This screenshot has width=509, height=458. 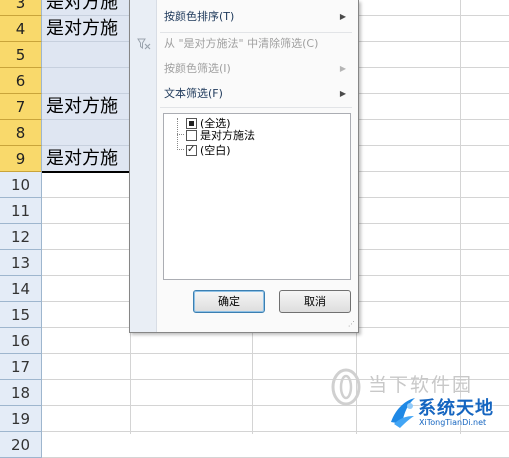 I want to click on menu-item-label: 按颜色排序(T), so click(x=199, y=16).